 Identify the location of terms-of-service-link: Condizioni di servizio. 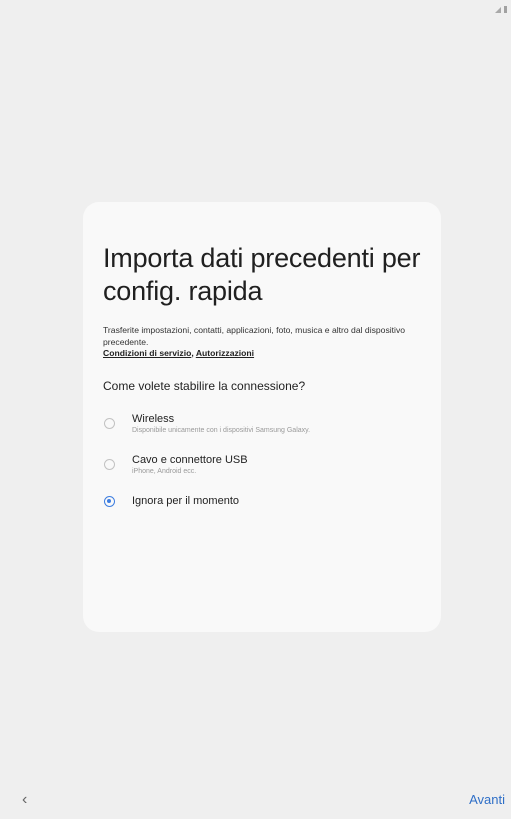
(147, 353).